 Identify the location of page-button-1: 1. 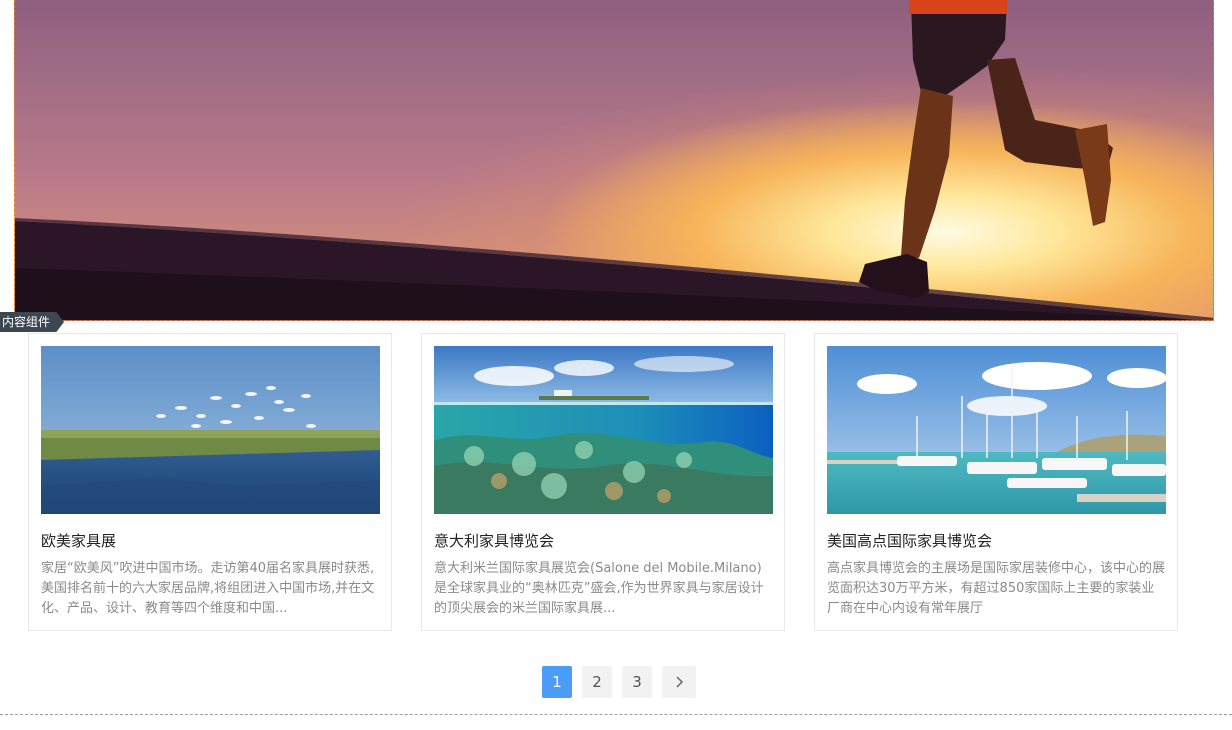
(557, 682).